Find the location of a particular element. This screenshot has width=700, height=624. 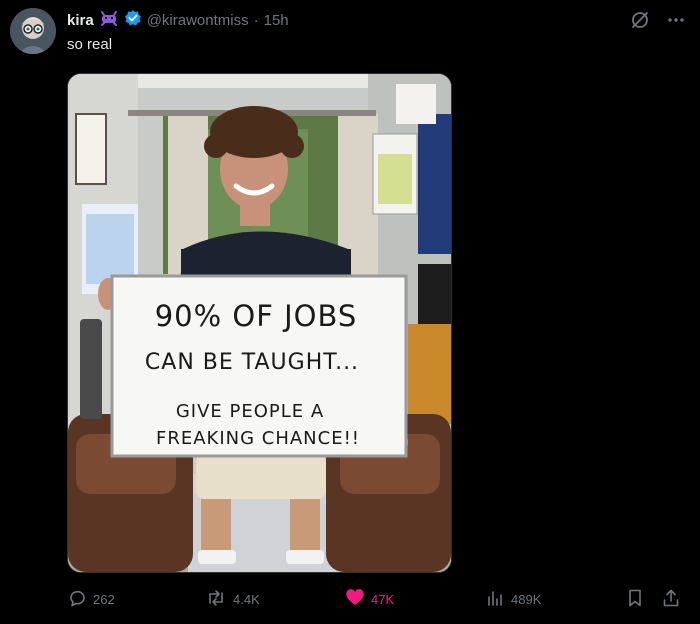

views-count: 489K is located at coordinates (526, 599).